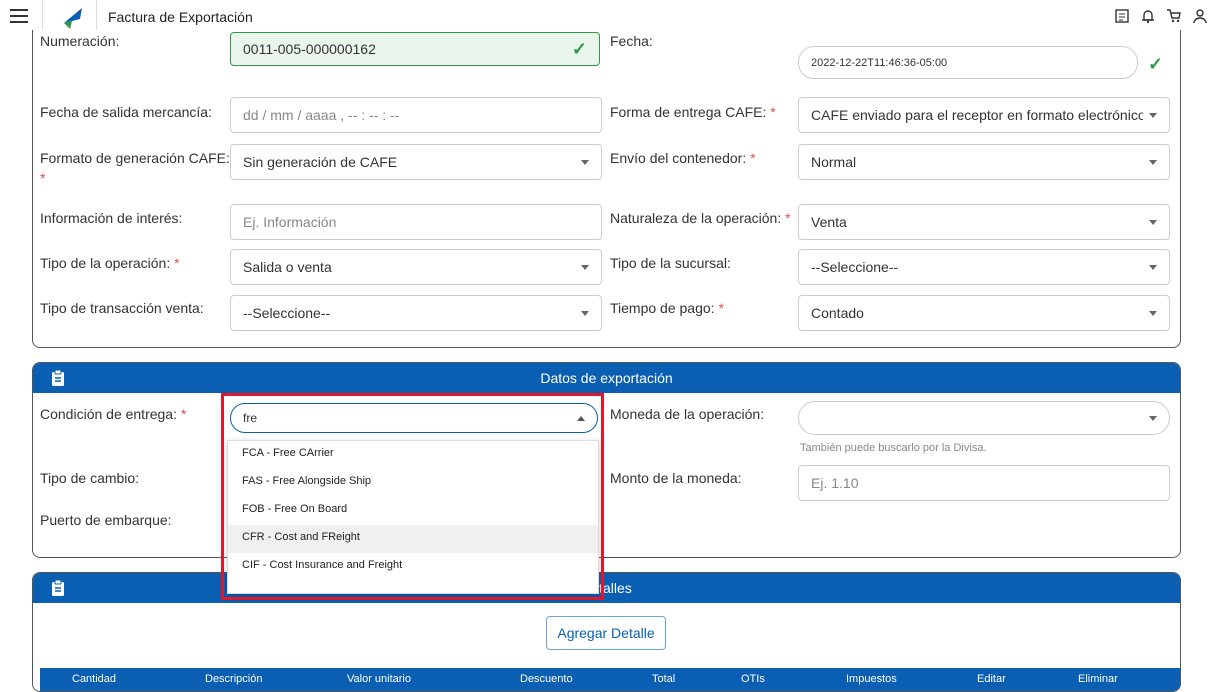  What do you see at coordinates (968, 62) in the screenshot?
I see `fecha-field: 2022-12-22T11:46:36-05:00` at bounding box center [968, 62].